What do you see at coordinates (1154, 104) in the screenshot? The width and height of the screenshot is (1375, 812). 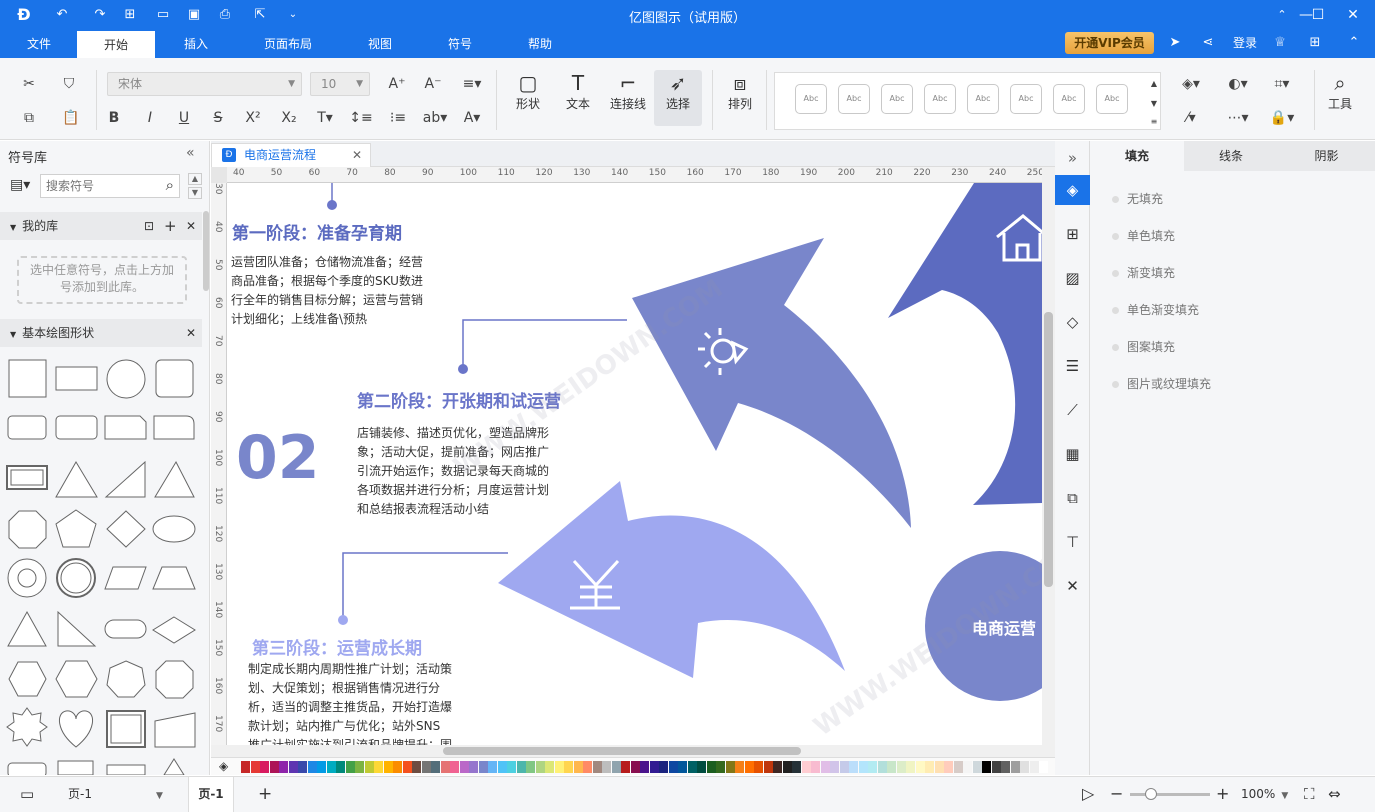 I see `gallery-down-icon: ▼` at bounding box center [1154, 104].